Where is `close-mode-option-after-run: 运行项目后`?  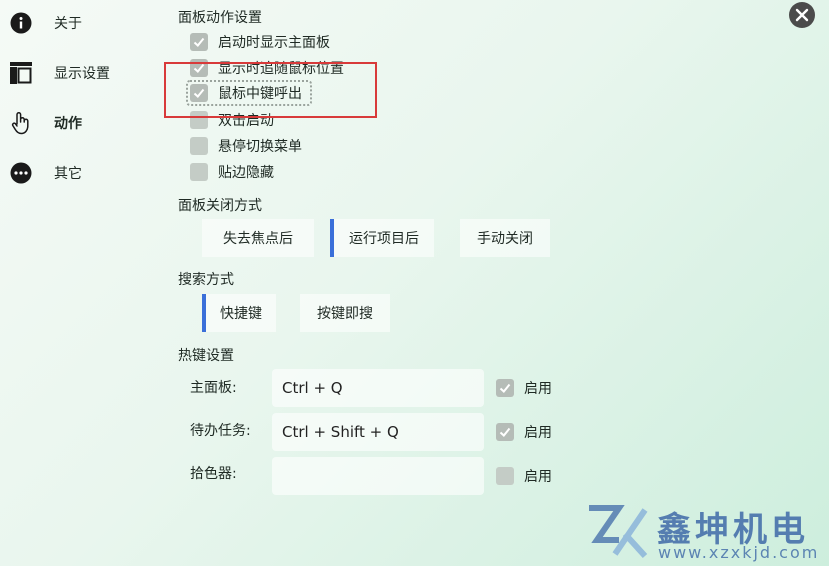
close-mode-option-after-run: 运行项目后 is located at coordinates (382, 238).